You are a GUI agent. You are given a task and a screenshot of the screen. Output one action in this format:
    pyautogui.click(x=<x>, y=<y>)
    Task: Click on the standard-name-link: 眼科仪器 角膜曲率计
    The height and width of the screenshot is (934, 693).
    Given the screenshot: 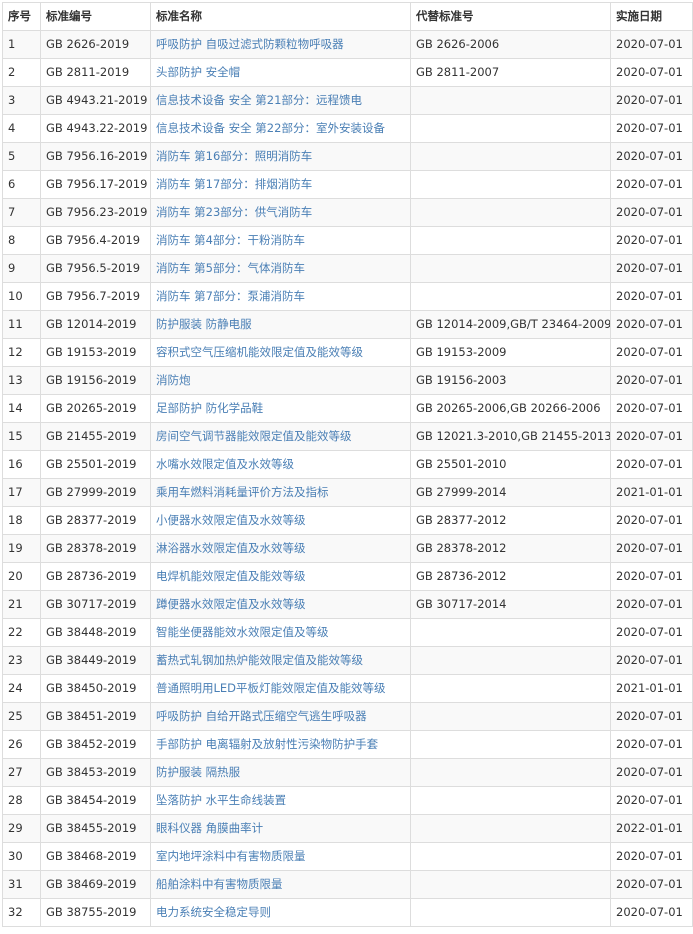 What is the action you would take?
    pyautogui.click(x=209, y=828)
    